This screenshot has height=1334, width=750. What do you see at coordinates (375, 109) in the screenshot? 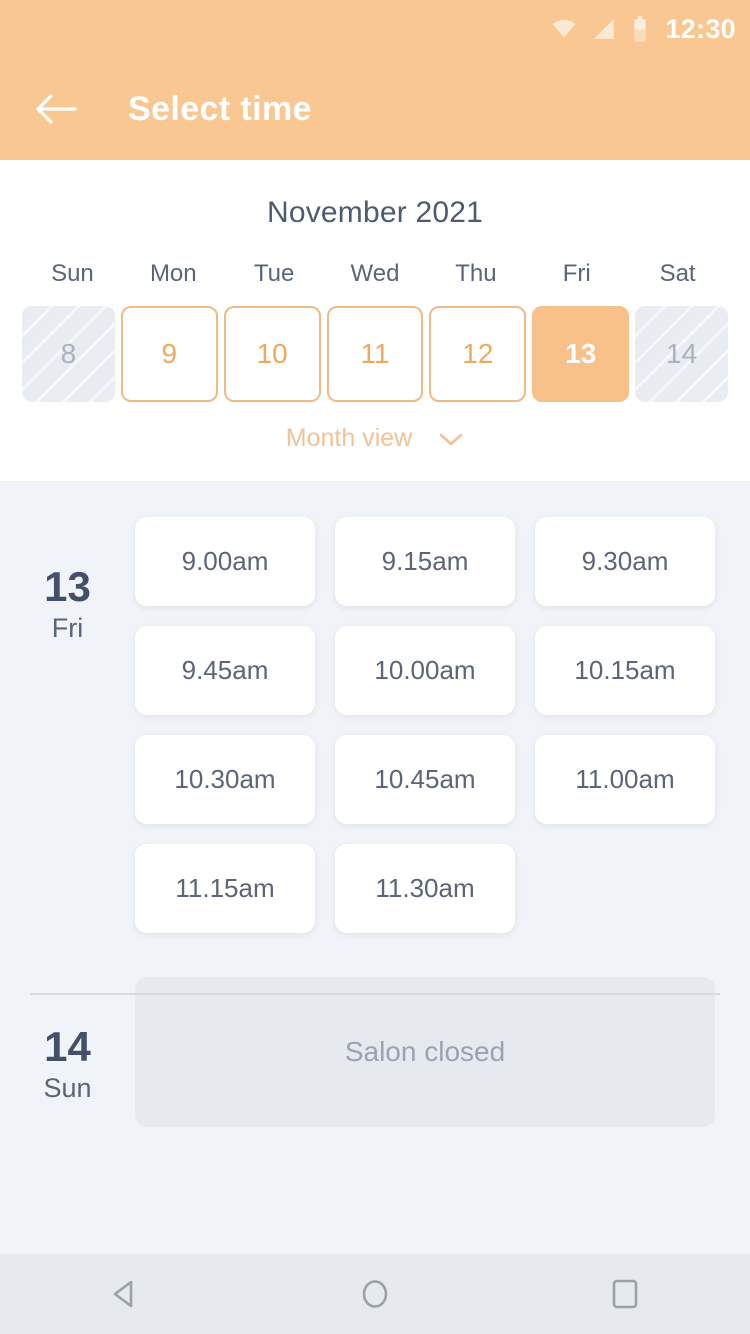
I see `app-bar: Select time` at bounding box center [375, 109].